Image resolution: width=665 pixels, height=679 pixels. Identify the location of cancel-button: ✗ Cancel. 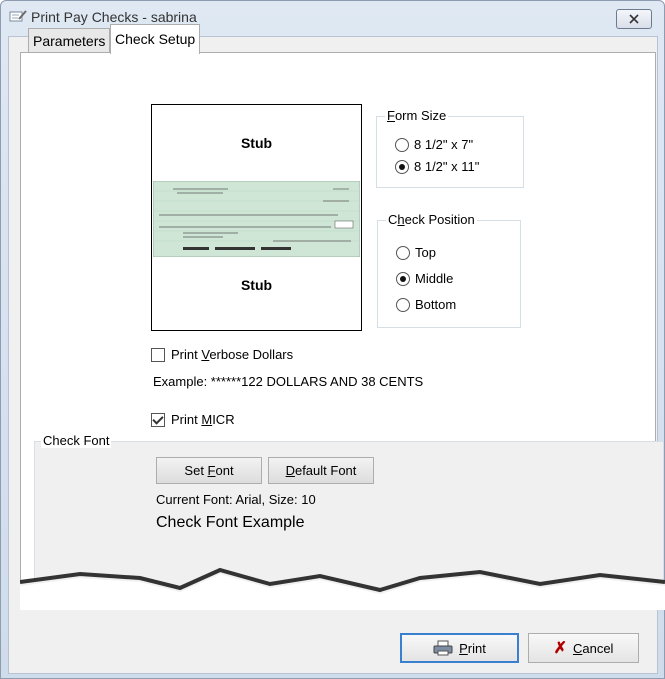
(583, 648).